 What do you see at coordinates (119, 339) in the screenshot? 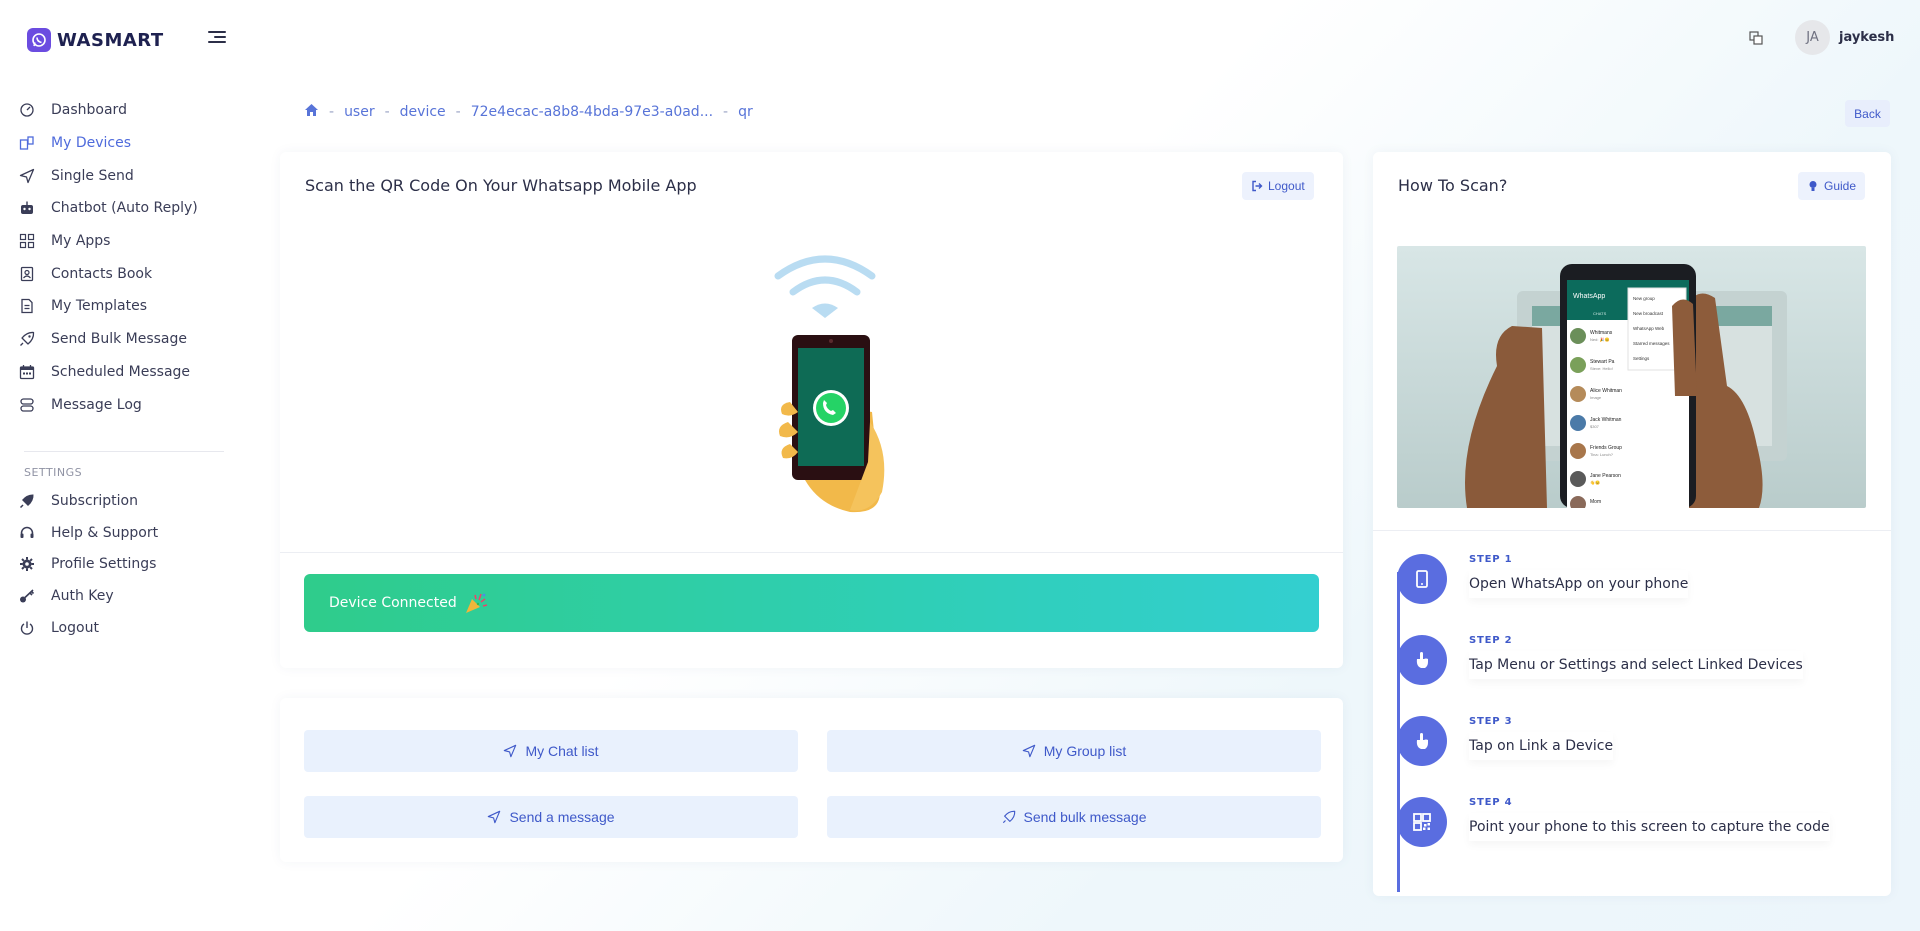
I see `sidebar-item-label: Send Bulk Message` at bounding box center [119, 339].